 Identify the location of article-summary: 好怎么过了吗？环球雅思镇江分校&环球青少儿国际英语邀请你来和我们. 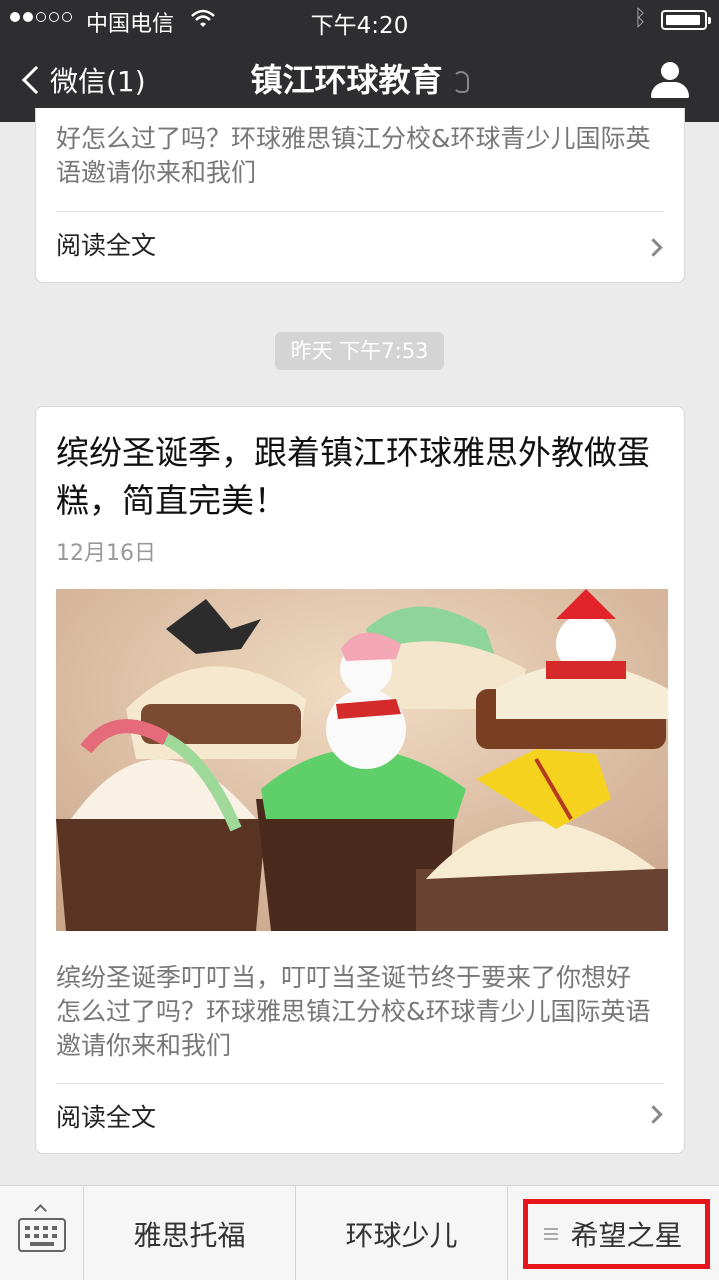
(353, 155).